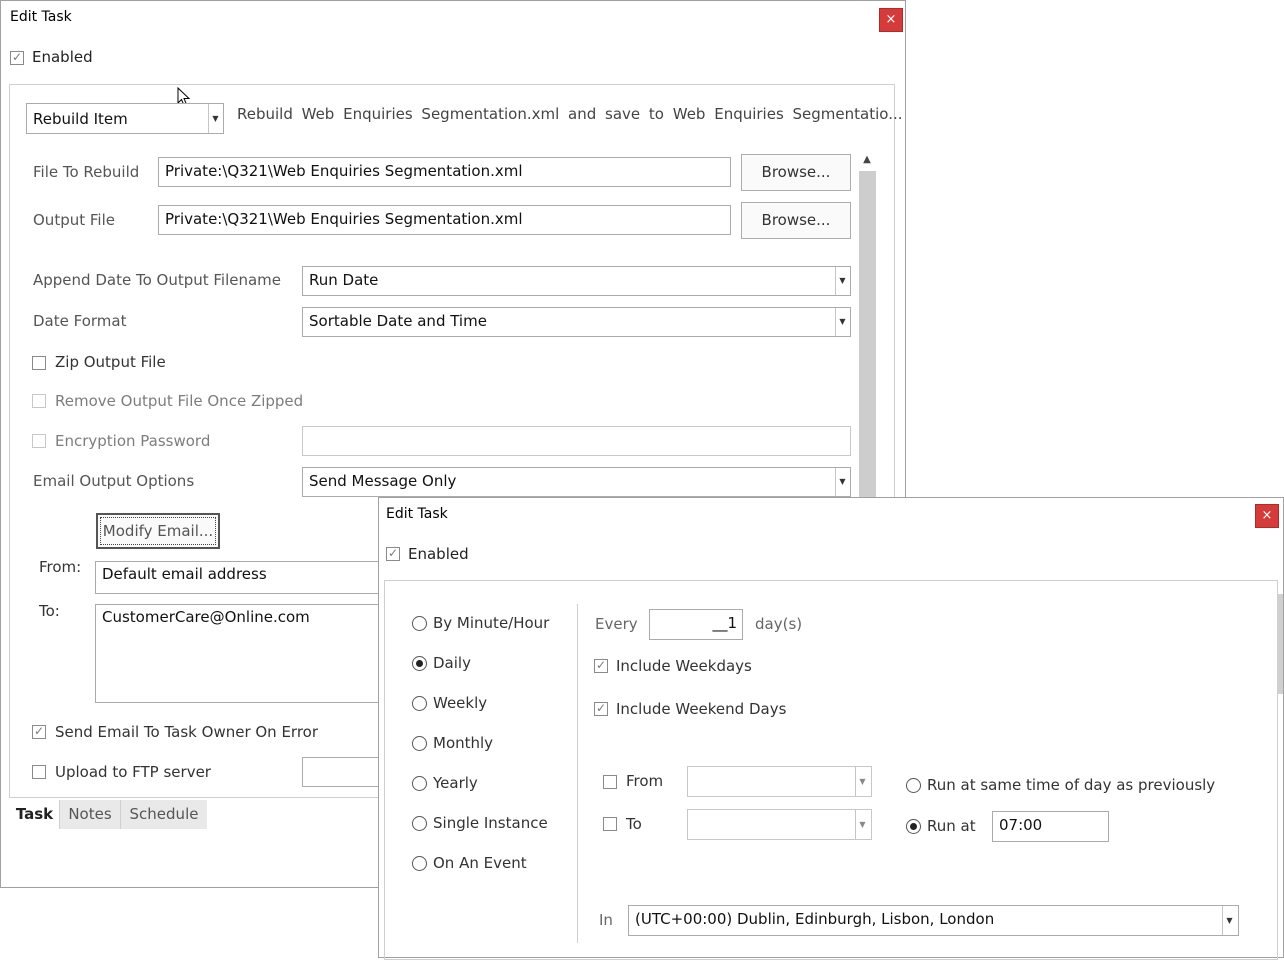 Image resolution: width=1284 pixels, height=960 pixels. I want to click on frequency-label-daily: Daily, so click(452, 663).